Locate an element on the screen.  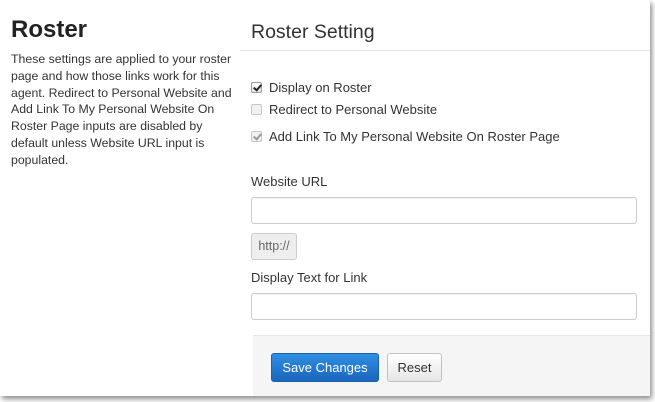
url-prefix-addon: http:// is located at coordinates (274, 246).